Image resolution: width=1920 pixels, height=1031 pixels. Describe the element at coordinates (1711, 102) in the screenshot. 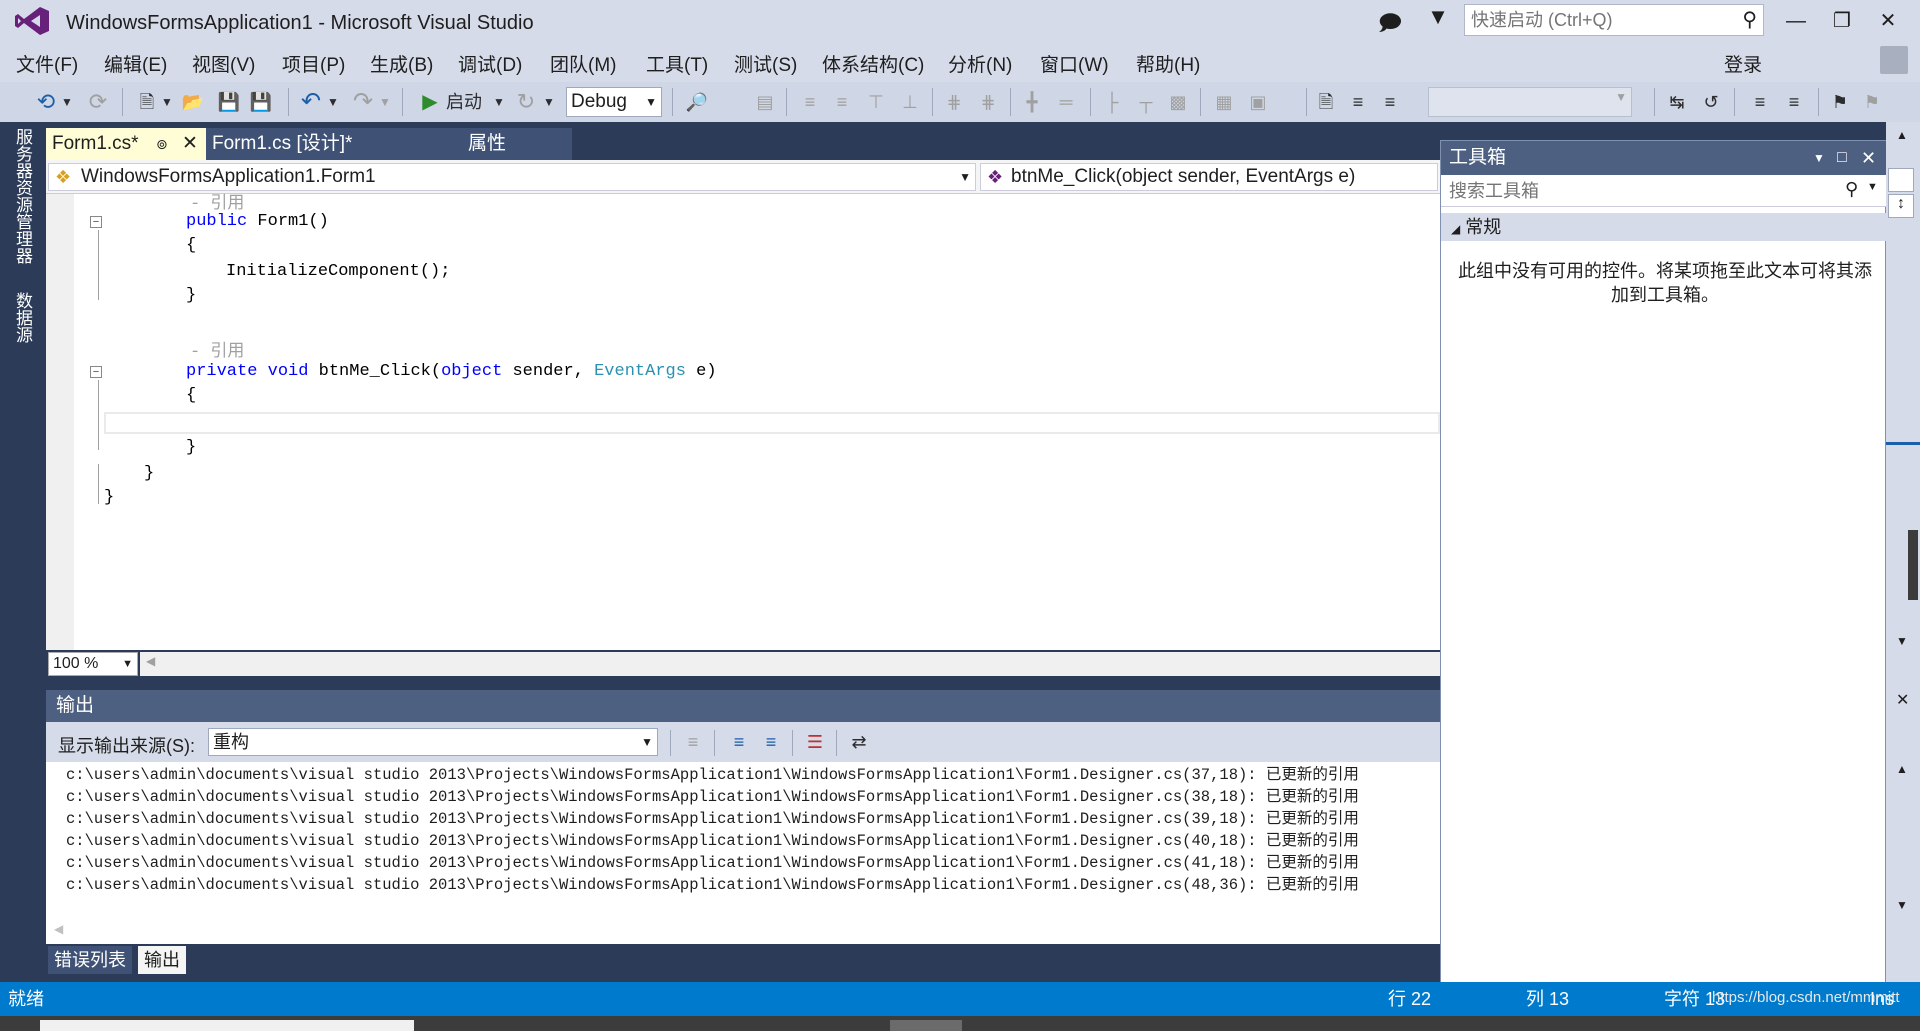

I see `step-over-icon: ↺` at that location.